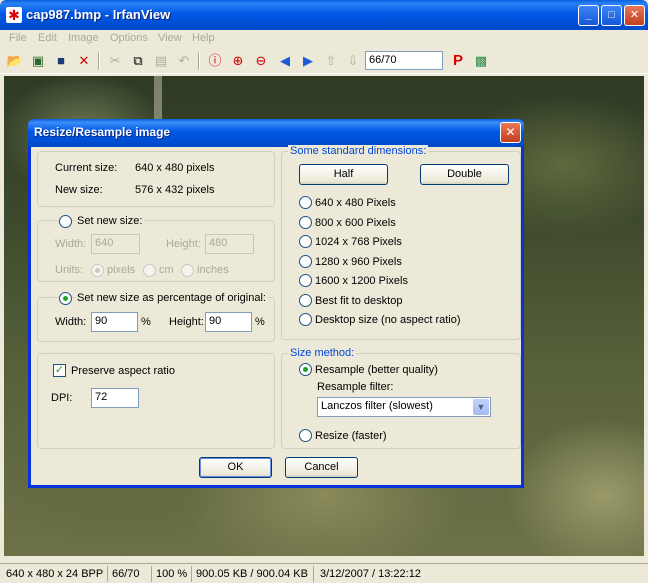  I want to click on dpi-label: DPI:, so click(62, 398).